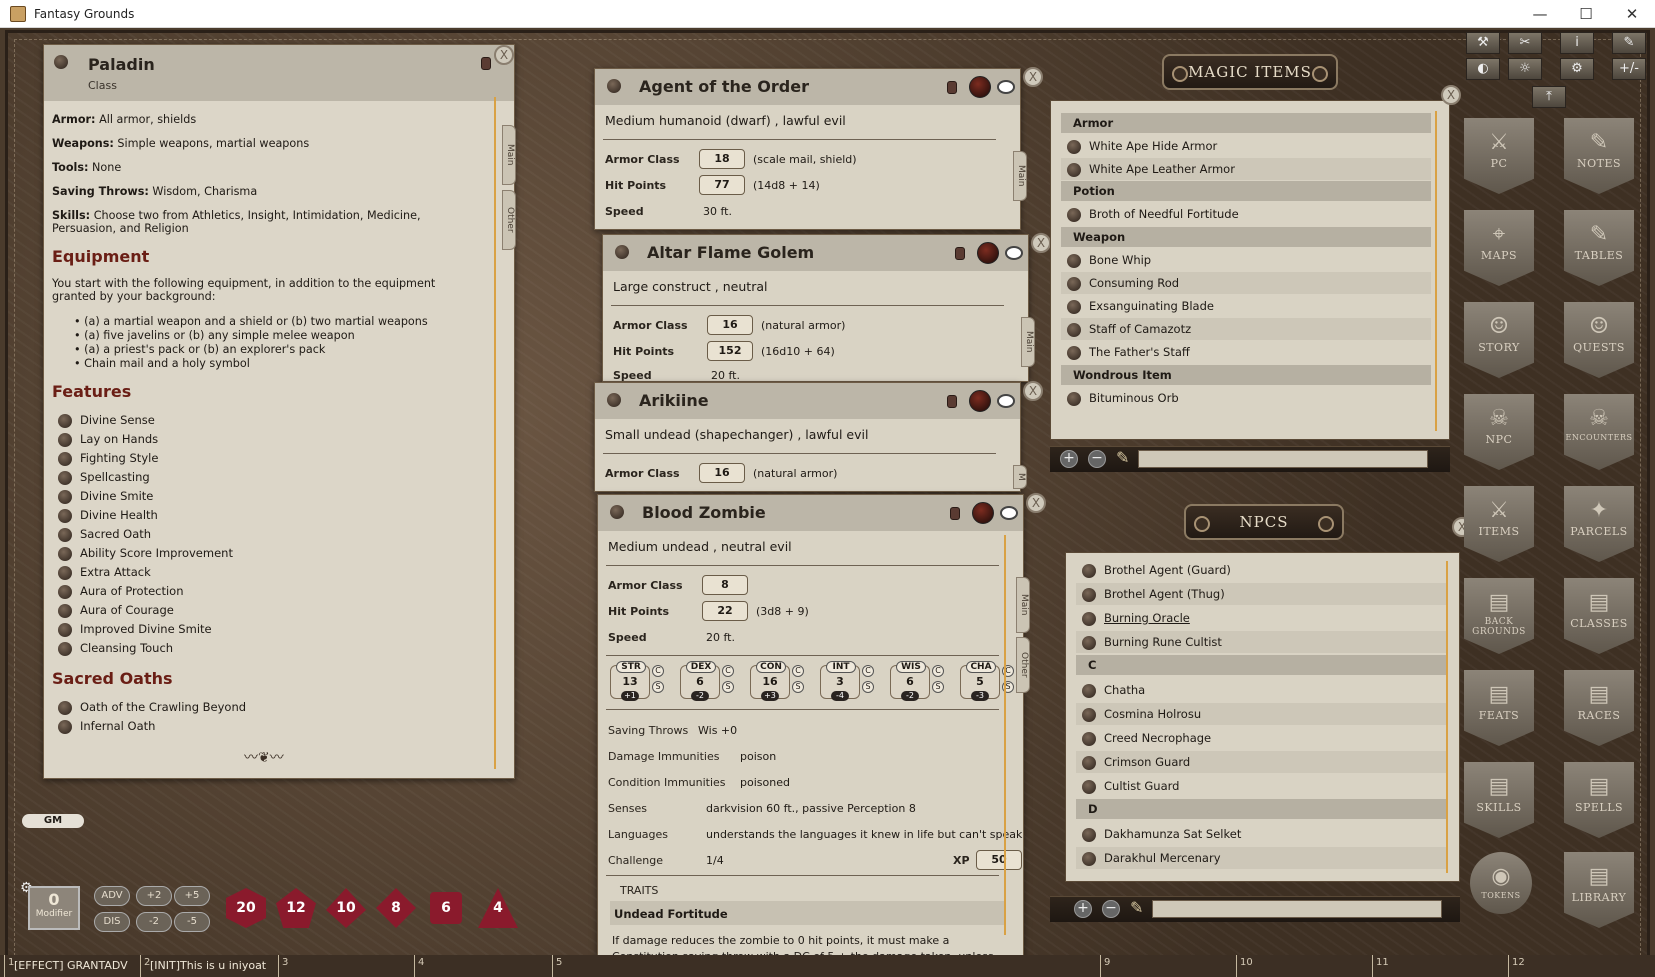  I want to click on minus5-button: -5, so click(192, 922).